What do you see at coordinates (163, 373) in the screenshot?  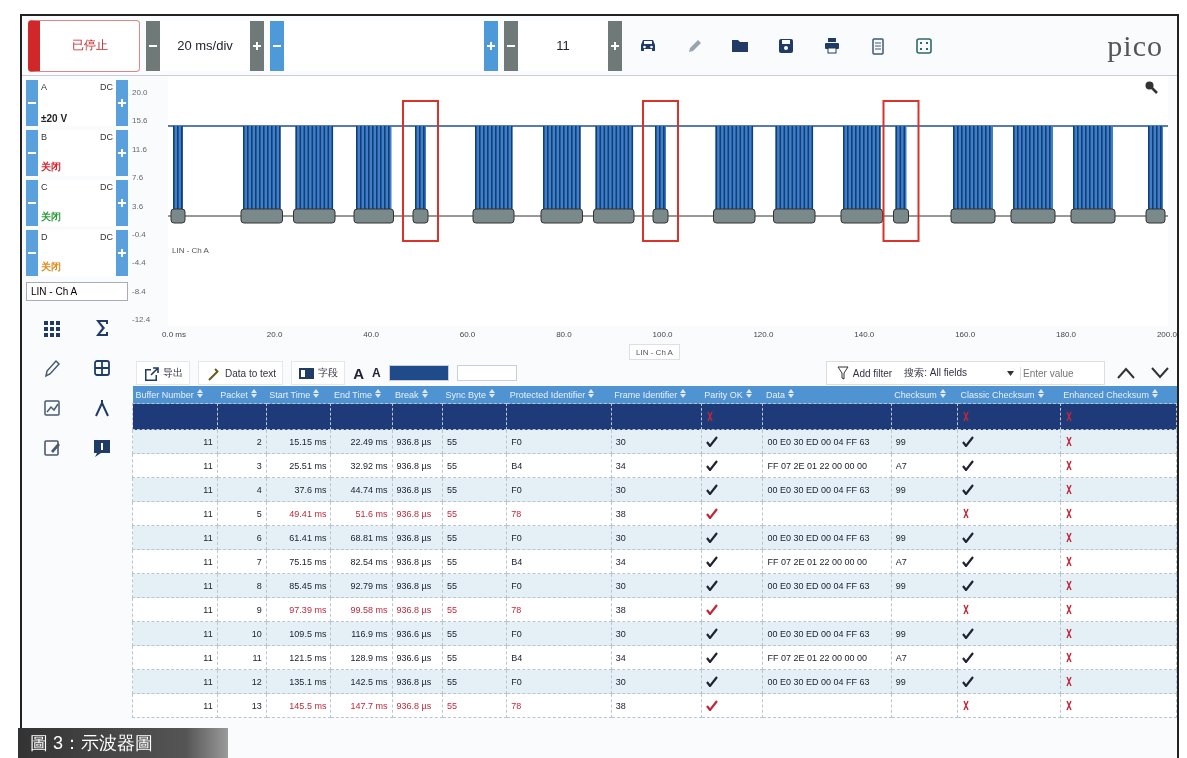 I see `toolbar-button: 导出` at bounding box center [163, 373].